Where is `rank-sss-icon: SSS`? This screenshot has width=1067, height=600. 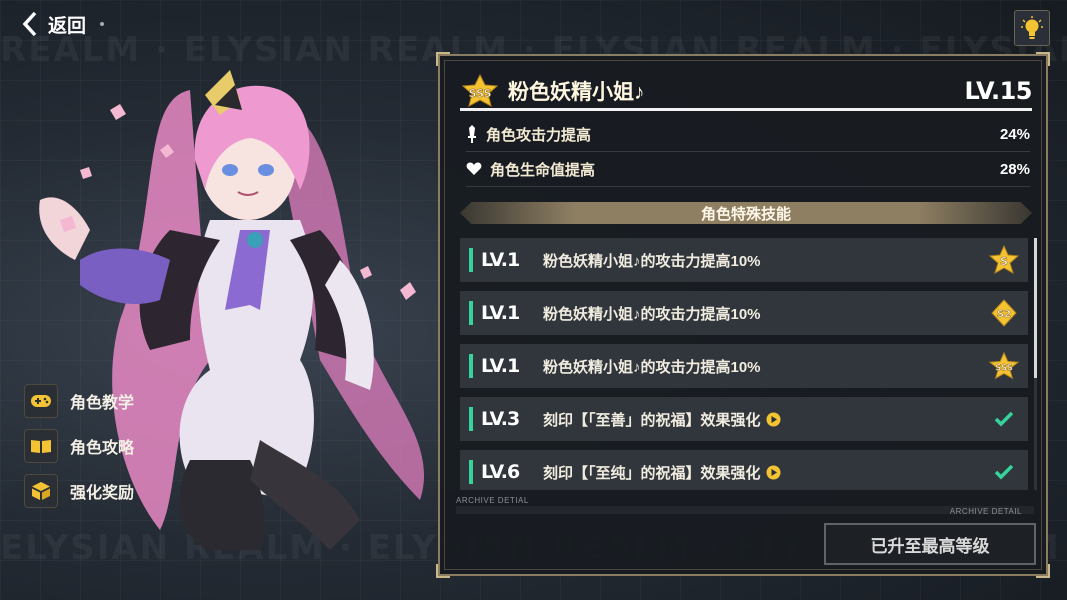
rank-sss-icon: SSS is located at coordinates (480, 90).